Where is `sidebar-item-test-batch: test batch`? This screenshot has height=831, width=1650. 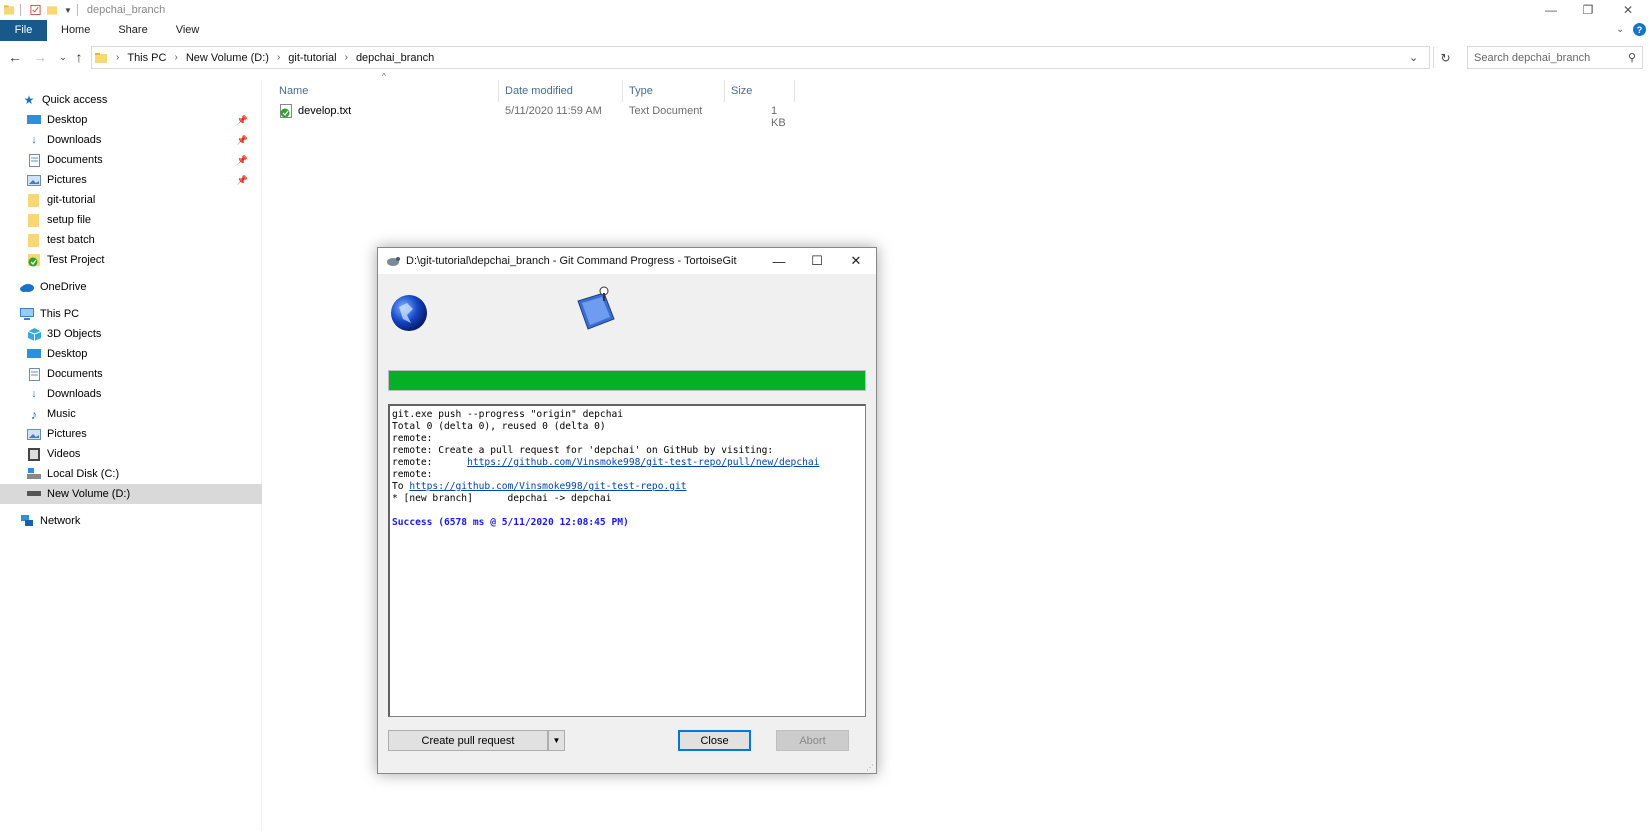
sidebar-item-test-batch: test batch is located at coordinates (131, 240).